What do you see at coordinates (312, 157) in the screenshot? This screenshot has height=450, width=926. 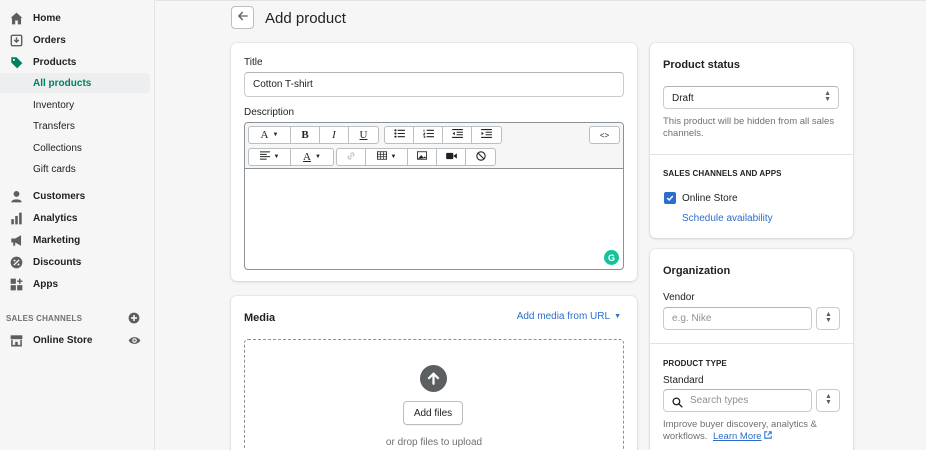 I see `text-color-dropdown: A ▼` at bounding box center [312, 157].